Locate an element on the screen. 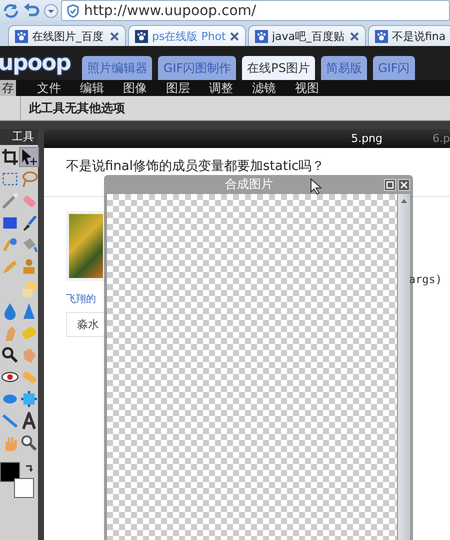 The image size is (450, 540). document-tab: 5.png is located at coordinates (367, 138).